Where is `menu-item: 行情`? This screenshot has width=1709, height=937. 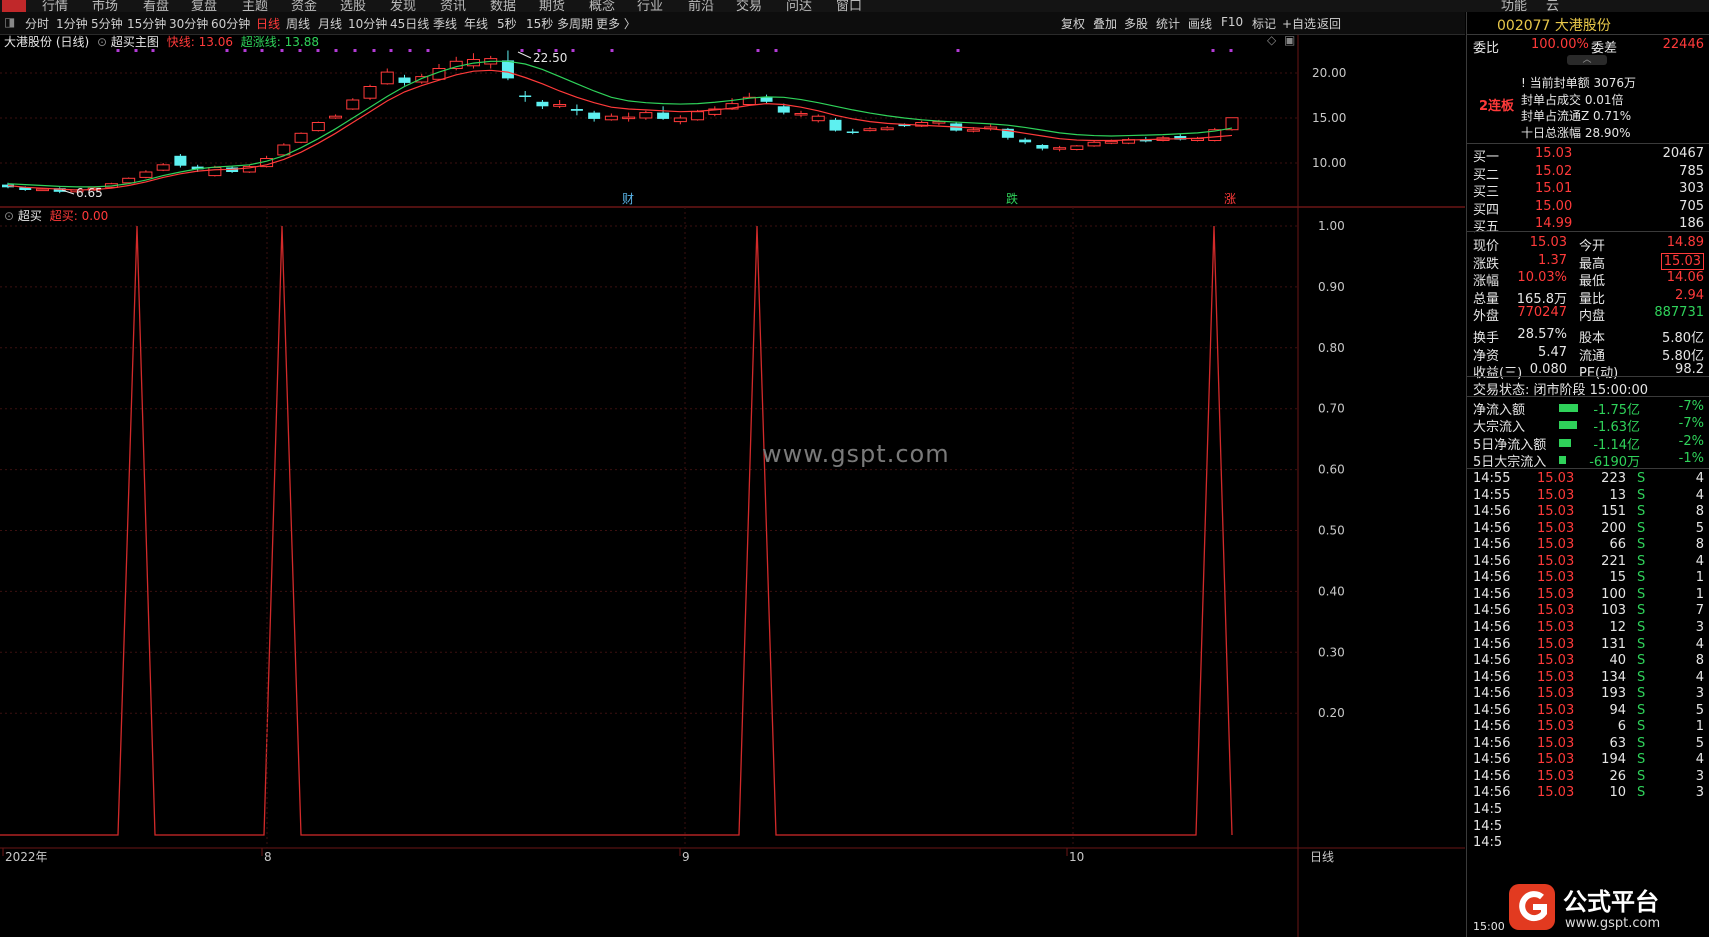
menu-item: 行情 is located at coordinates (55, 6).